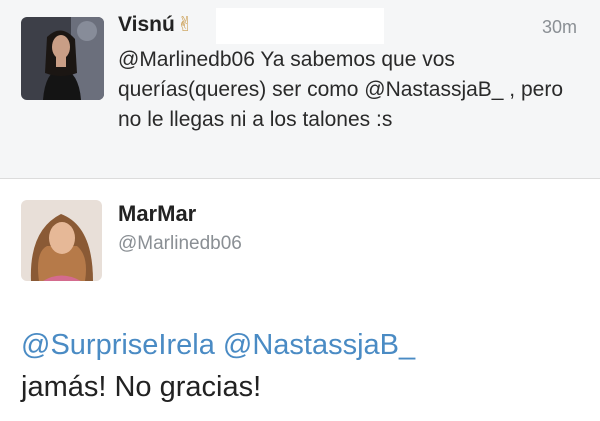  I want to click on reply-mention: @Marlinedb06, so click(186, 59).